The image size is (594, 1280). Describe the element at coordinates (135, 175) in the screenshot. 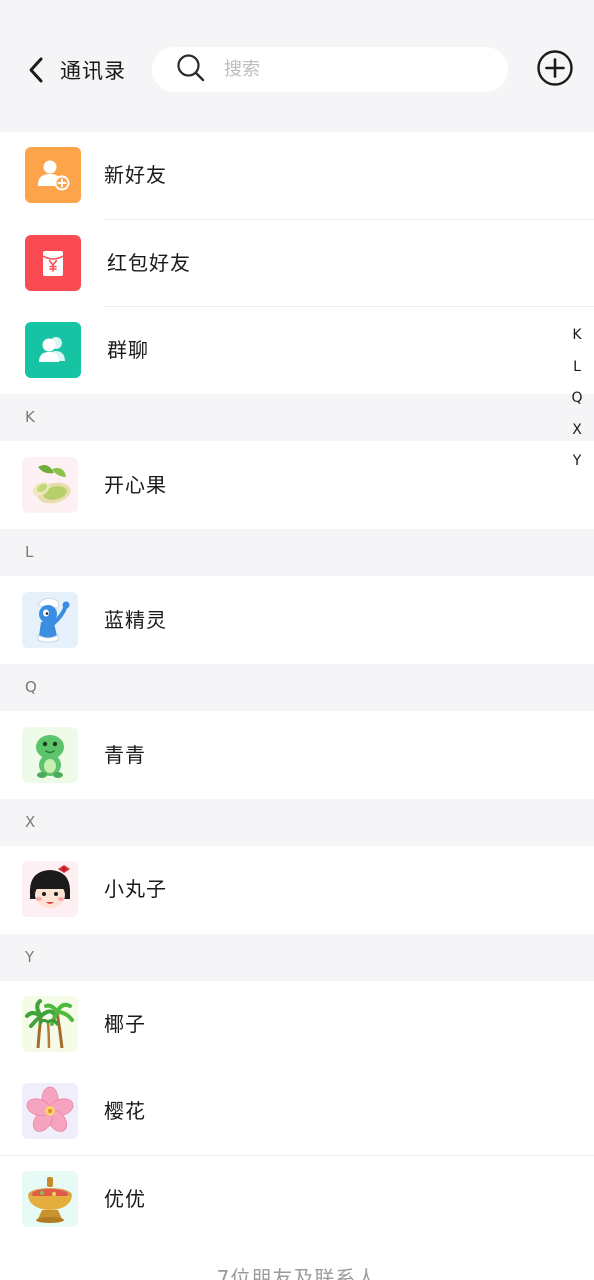

I see `function-label: 新好友` at that location.